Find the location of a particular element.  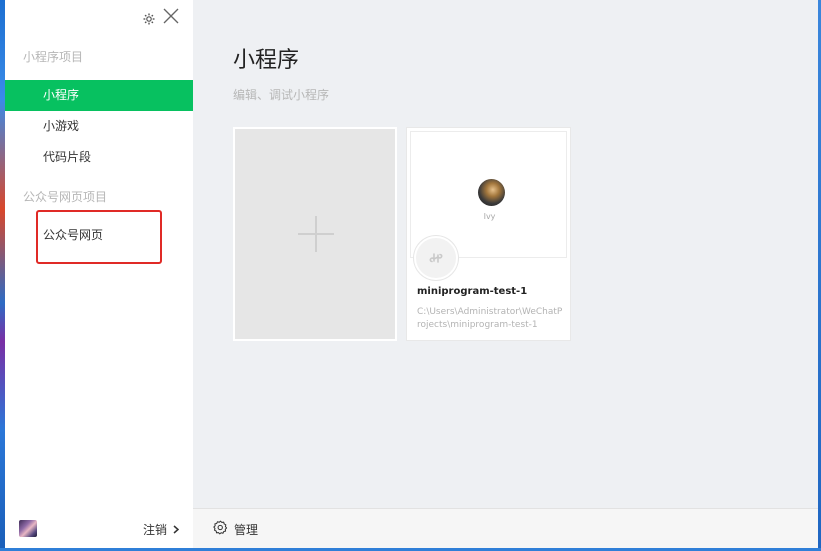

owner-name: Ivy is located at coordinates (489, 216).